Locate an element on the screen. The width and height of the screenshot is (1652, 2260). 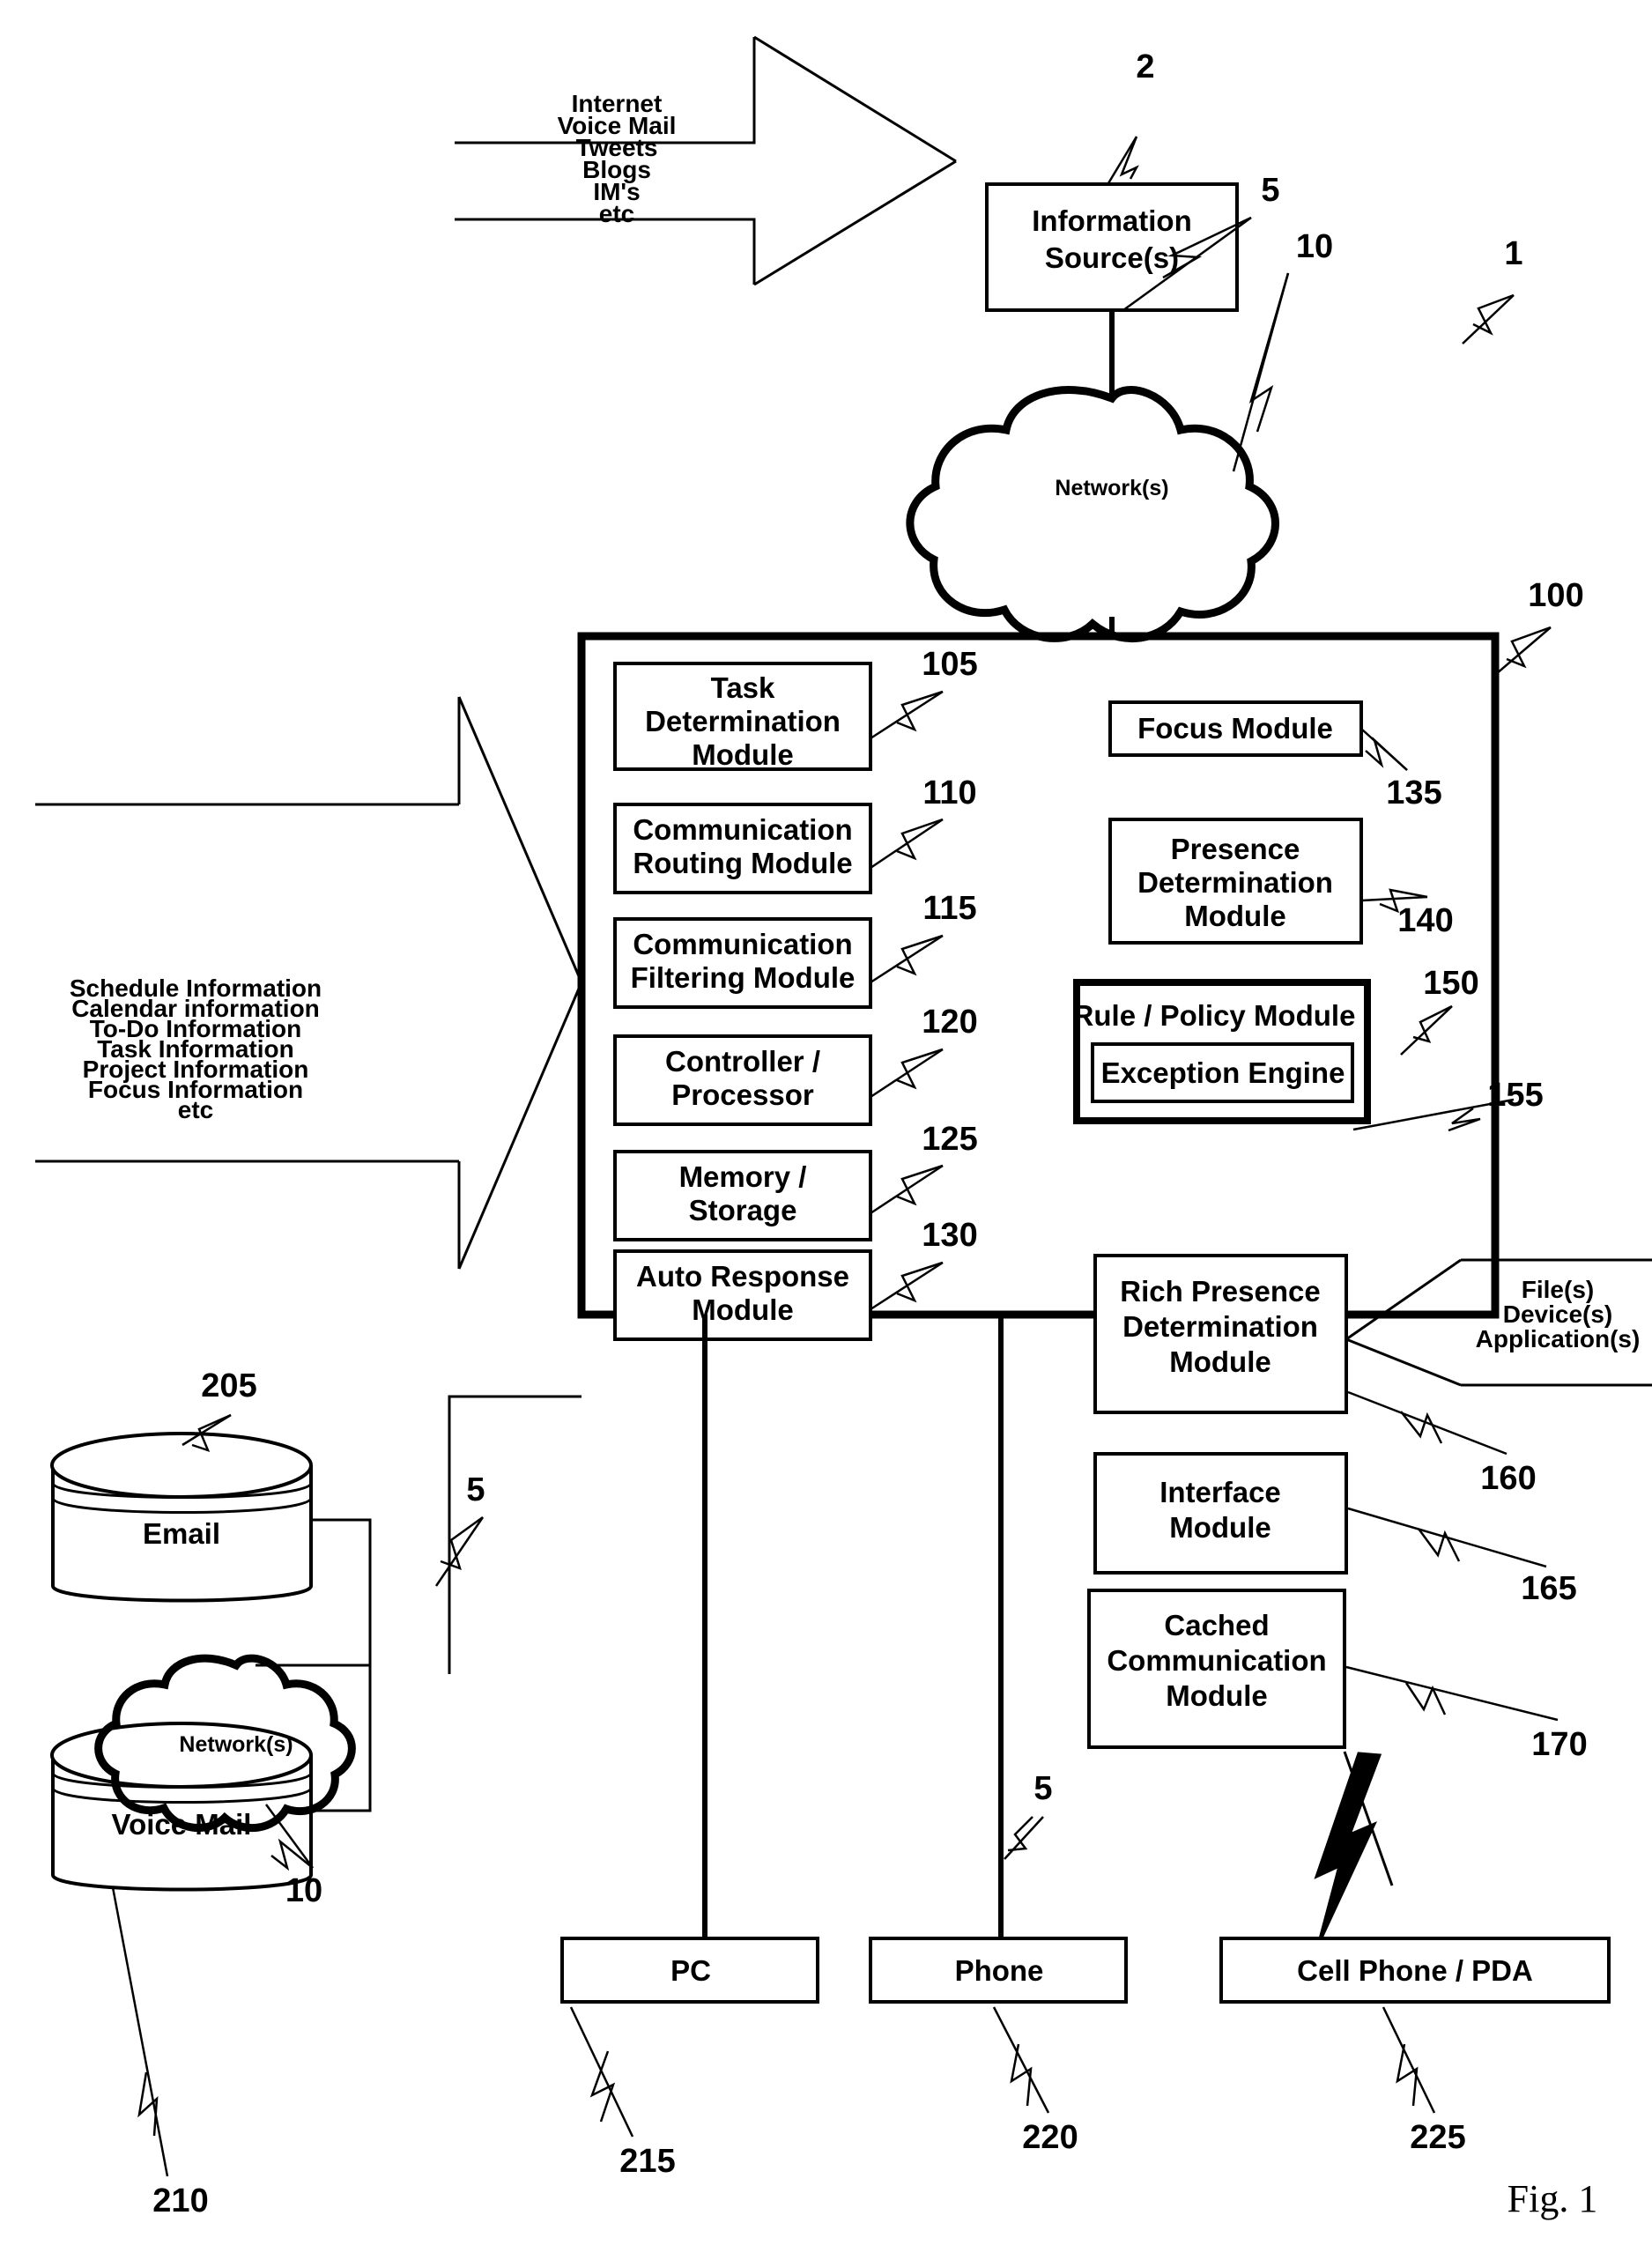
ref-100-text: 100 is located at coordinates (1555, 595).